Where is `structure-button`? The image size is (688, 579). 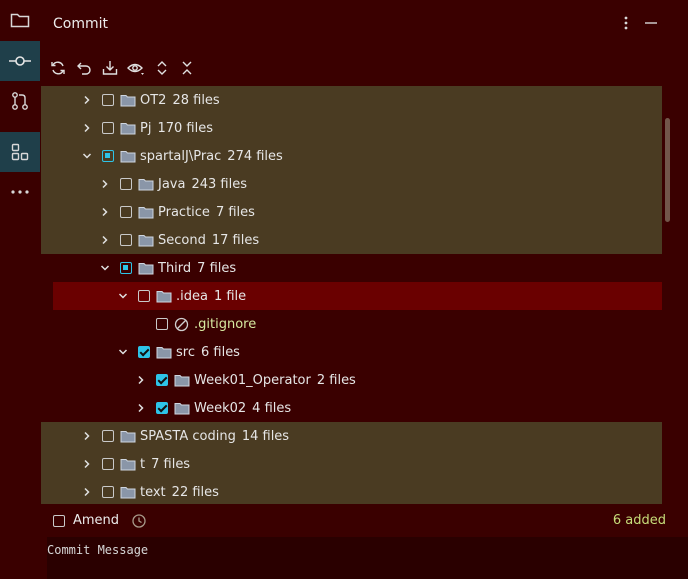 structure-button is located at coordinates (20, 152).